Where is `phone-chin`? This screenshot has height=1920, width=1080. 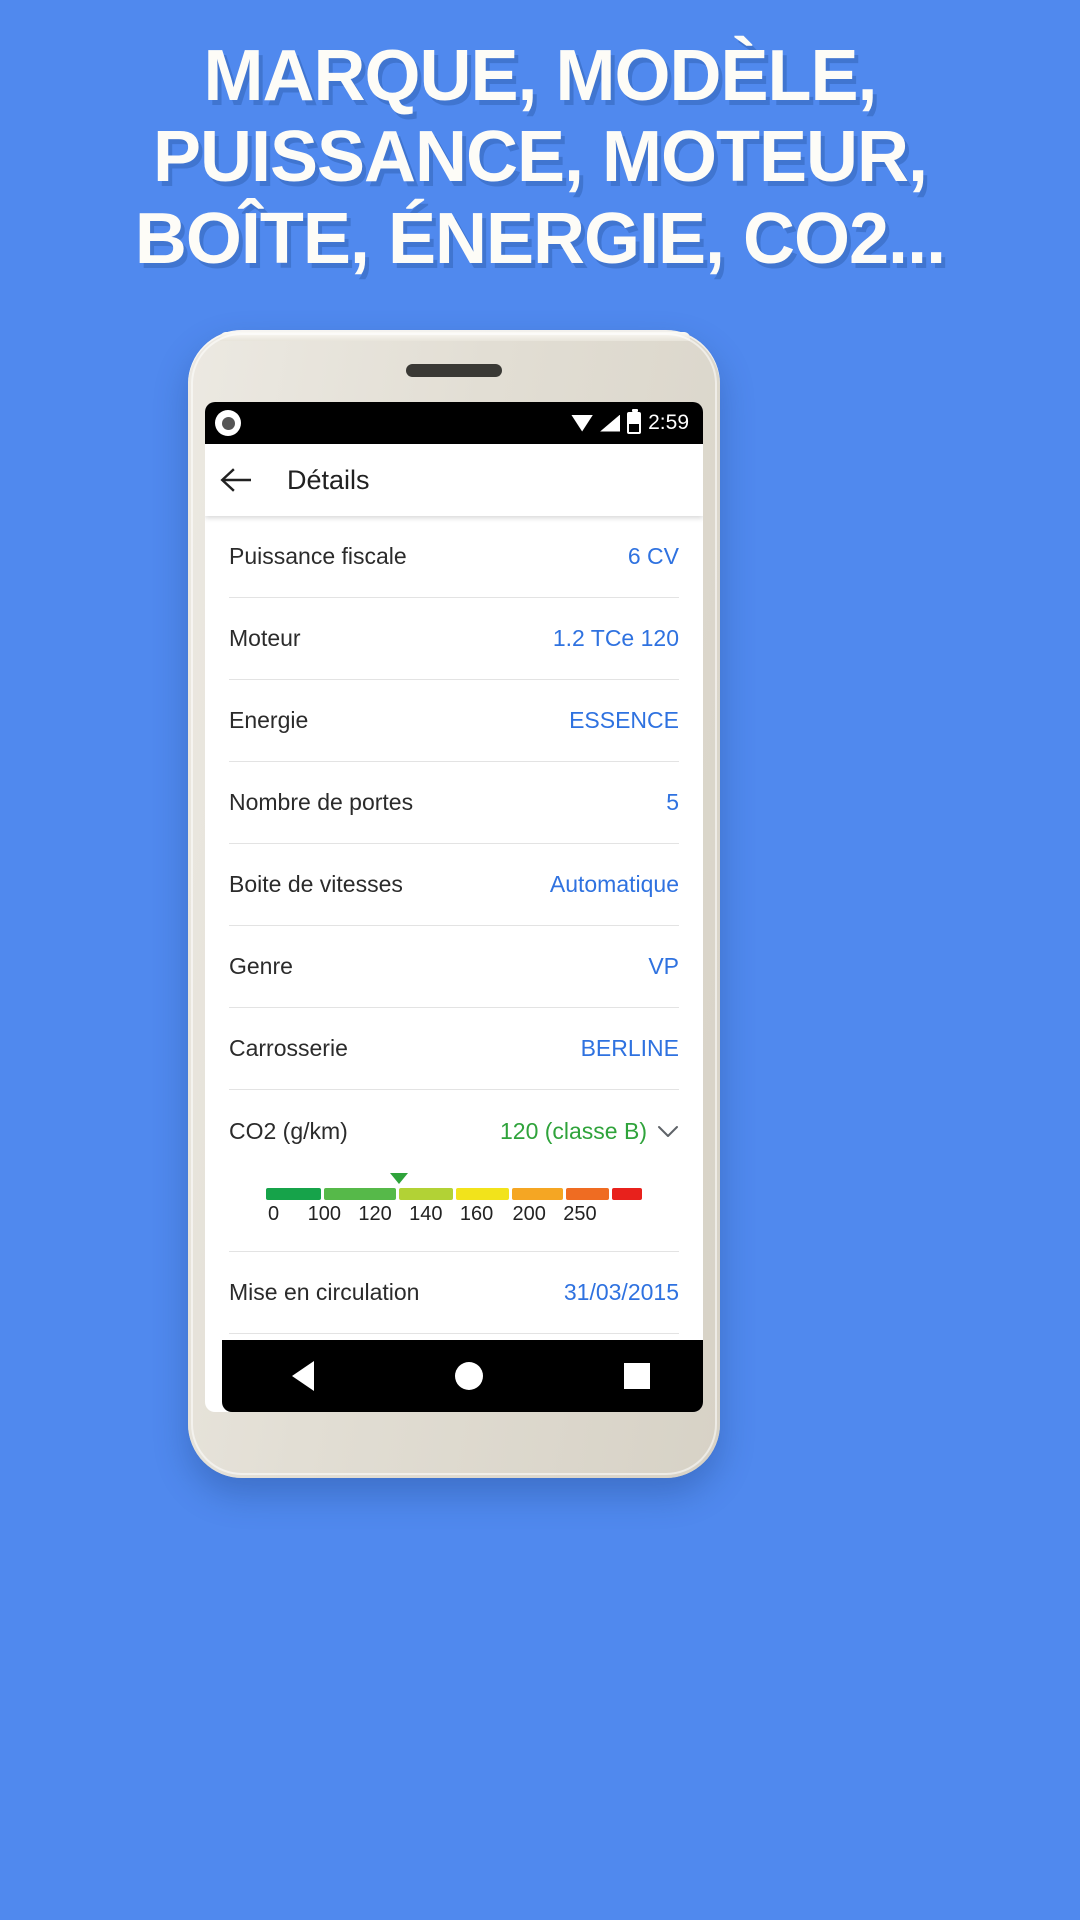 phone-chin is located at coordinates (454, 1445).